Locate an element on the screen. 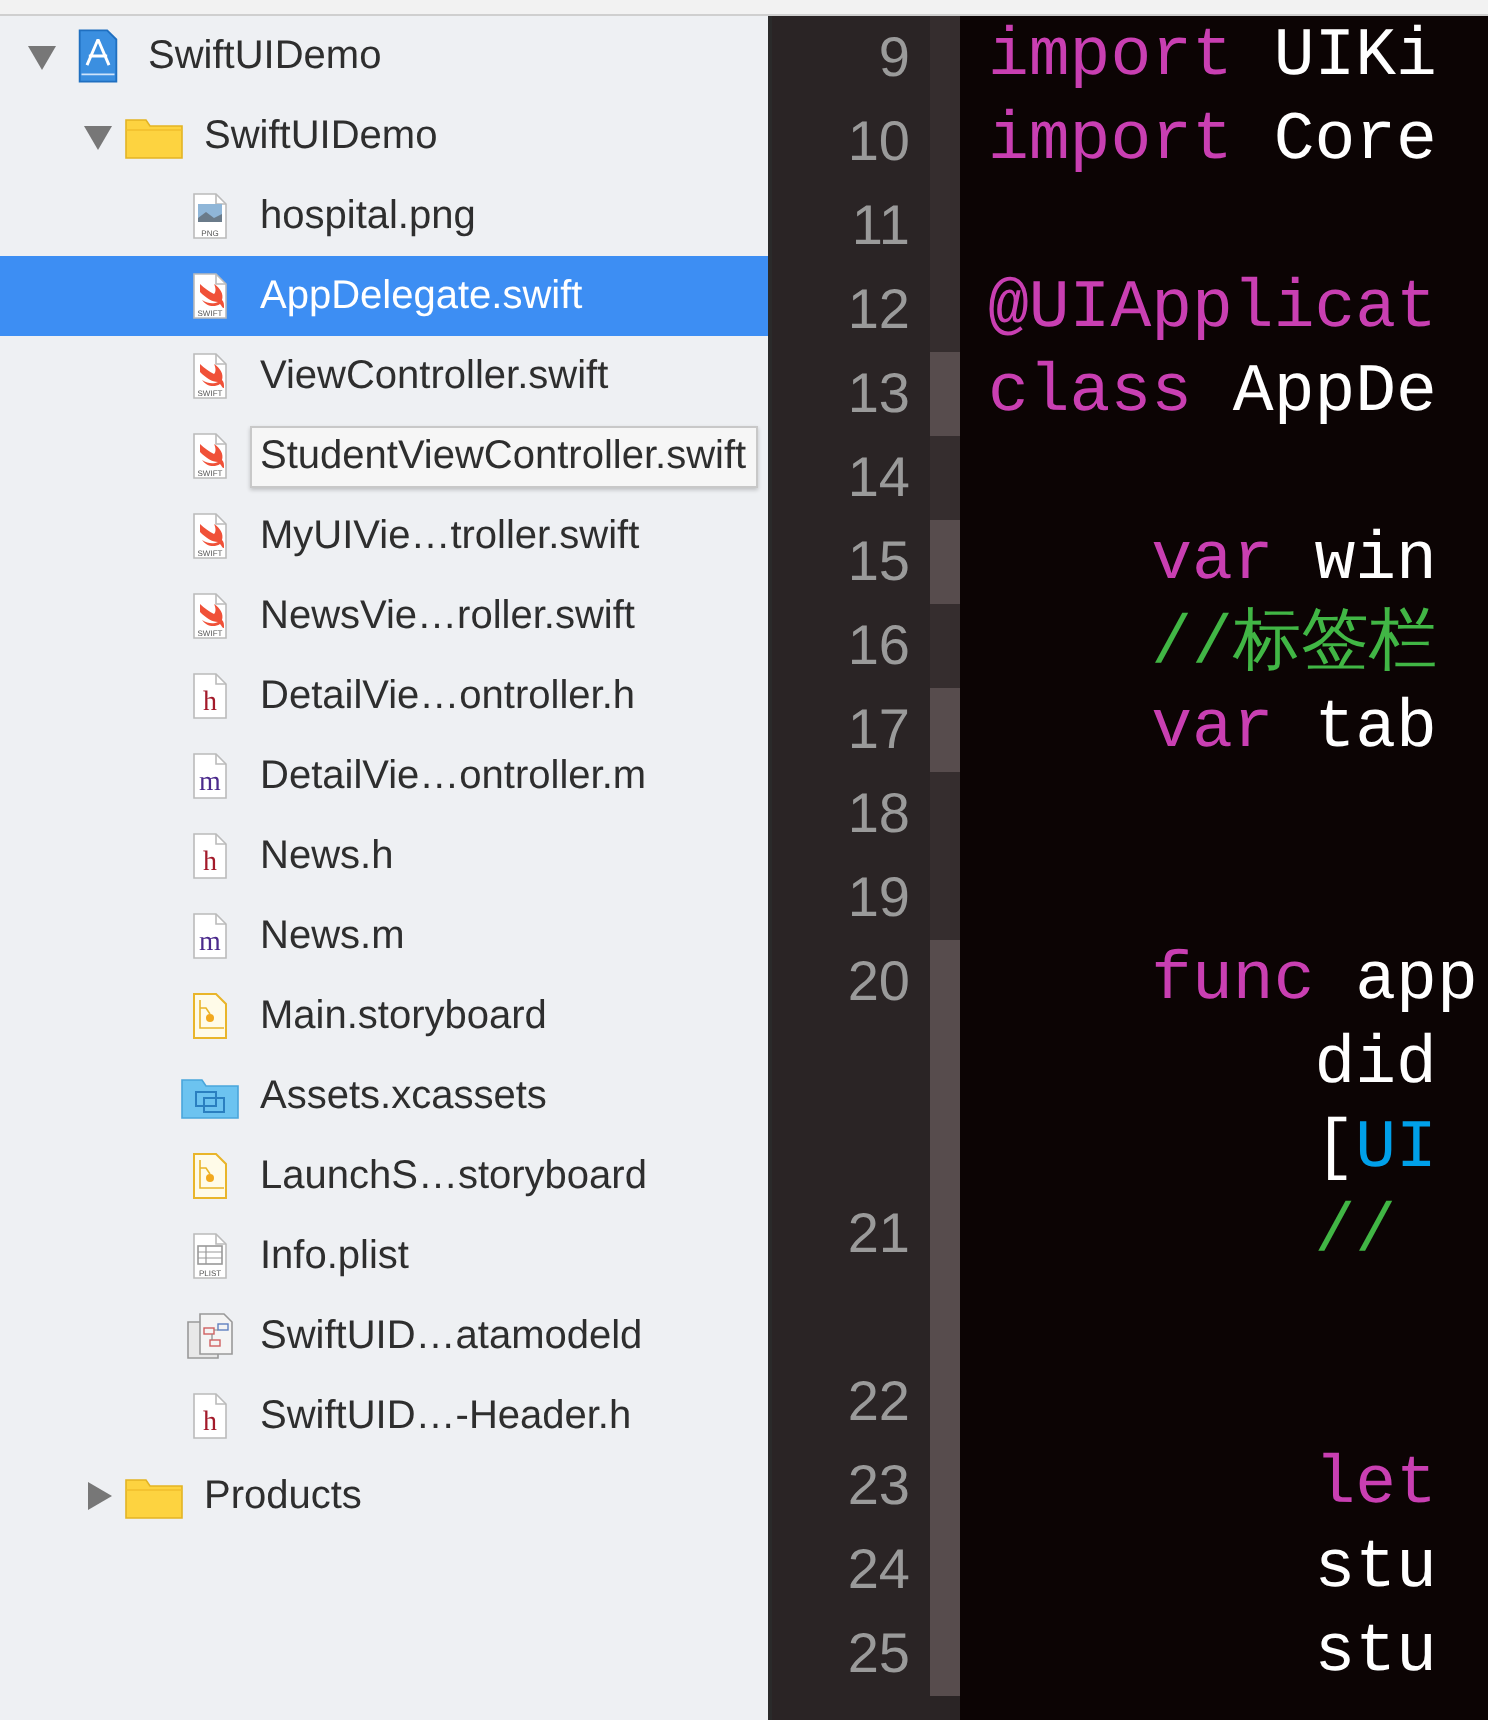  line-number: 19 is located at coordinates (878, 898).